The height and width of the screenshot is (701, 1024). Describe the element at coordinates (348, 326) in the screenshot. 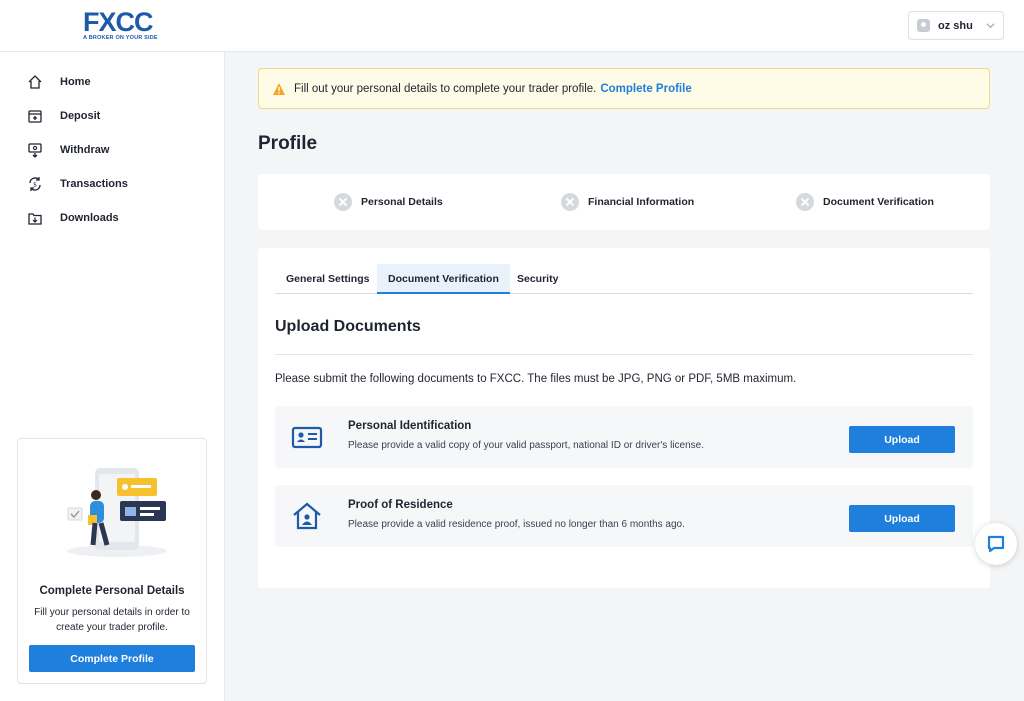

I see `section-title: Upload Documents` at that location.